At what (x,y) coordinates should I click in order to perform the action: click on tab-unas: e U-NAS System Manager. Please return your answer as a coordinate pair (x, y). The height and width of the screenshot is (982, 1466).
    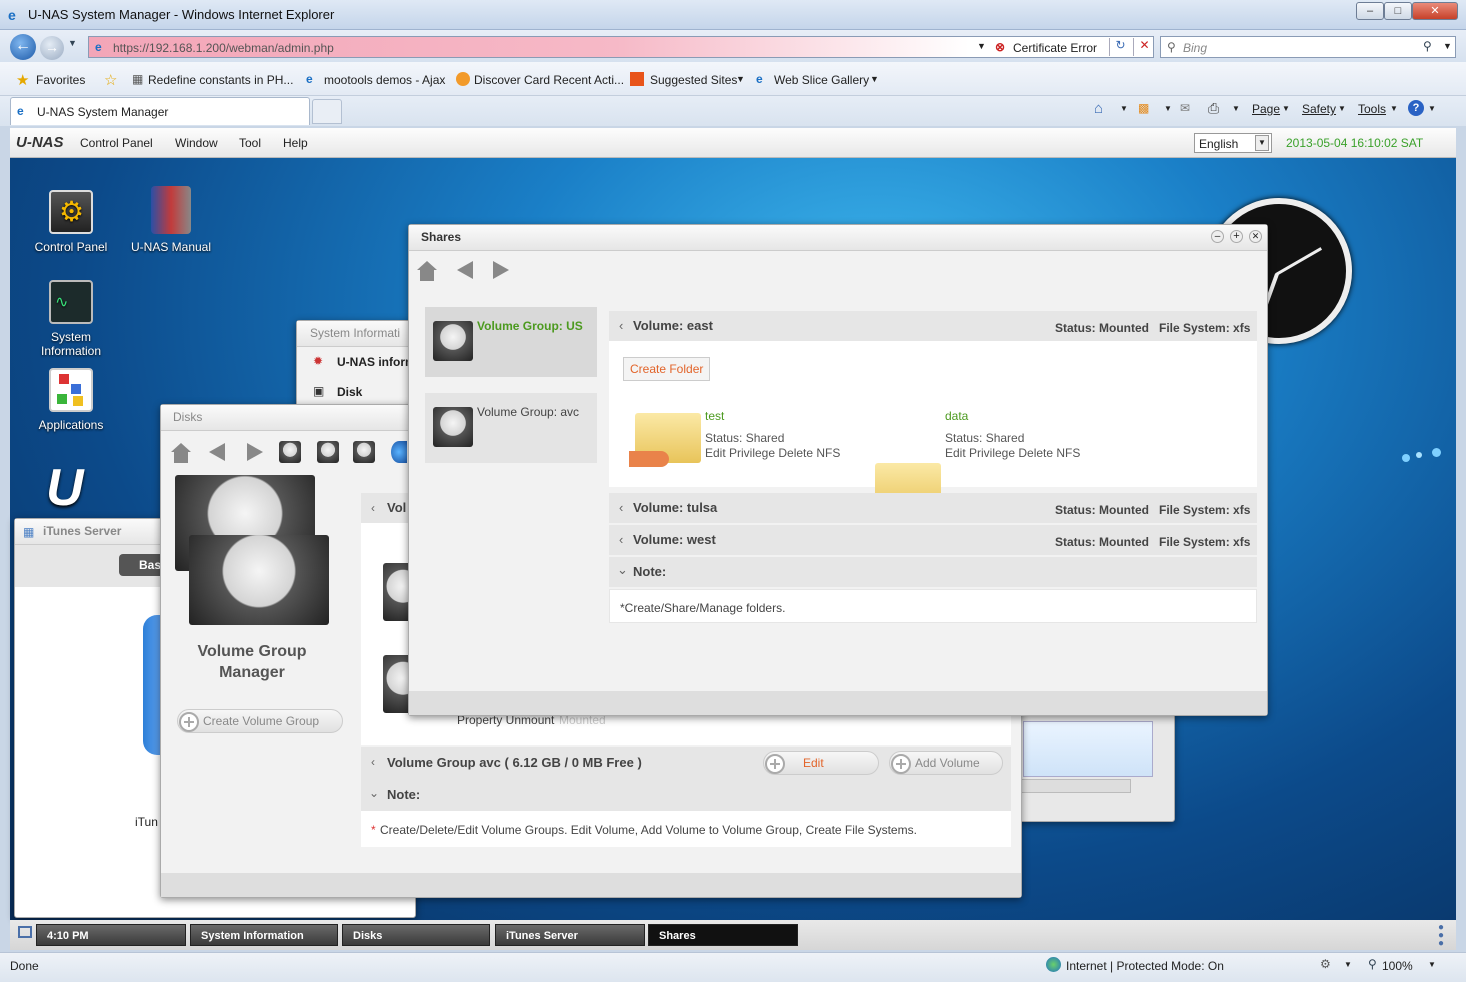
    Looking at the image, I should click on (160, 111).